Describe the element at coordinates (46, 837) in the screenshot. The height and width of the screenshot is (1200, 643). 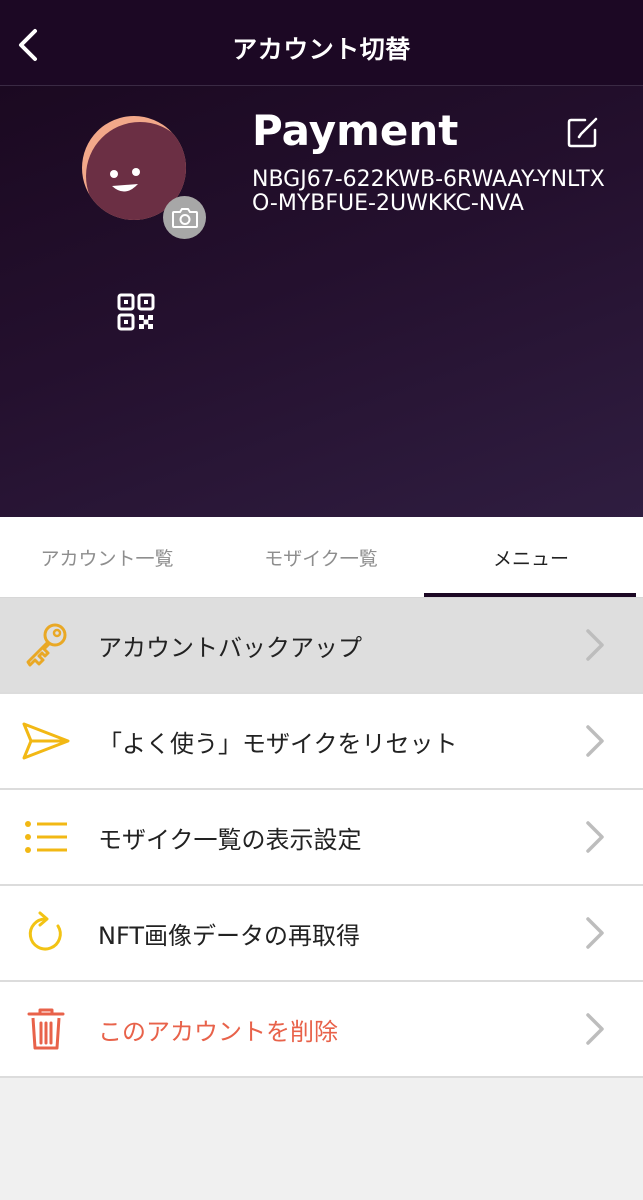
I see `list-icon` at that location.